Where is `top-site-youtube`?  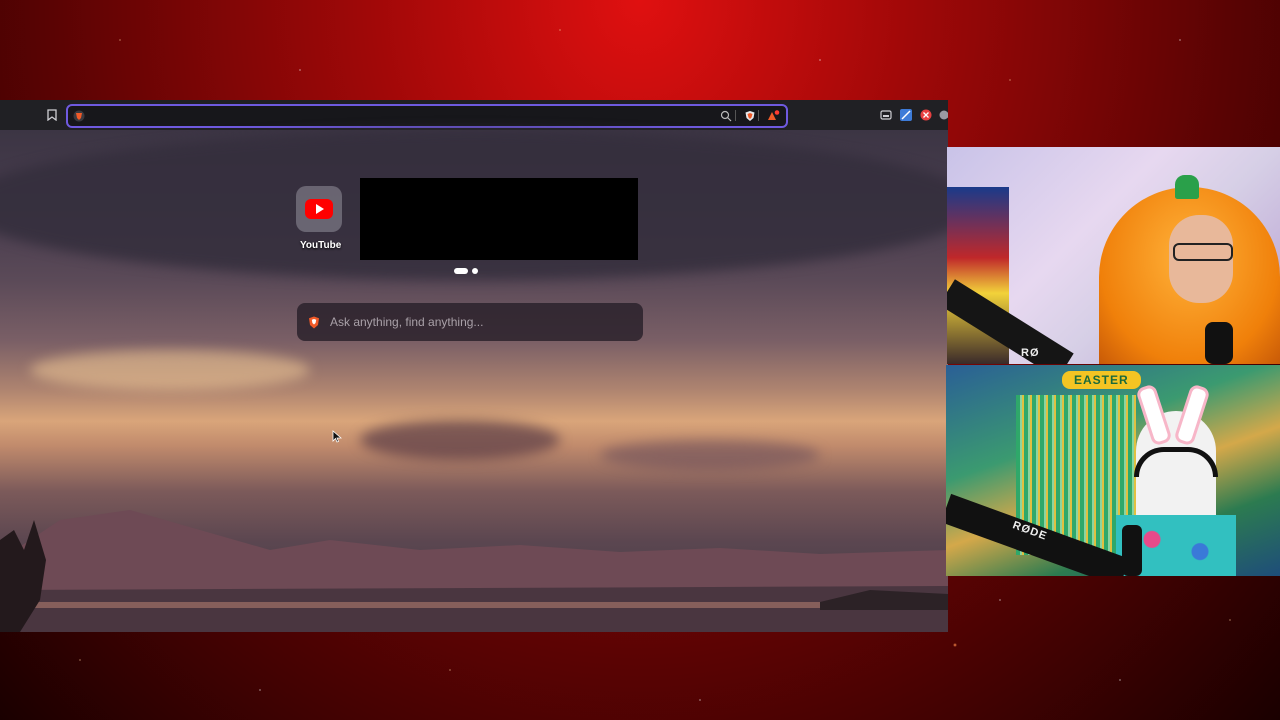 top-site-youtube is located at coordinates (319, 209).